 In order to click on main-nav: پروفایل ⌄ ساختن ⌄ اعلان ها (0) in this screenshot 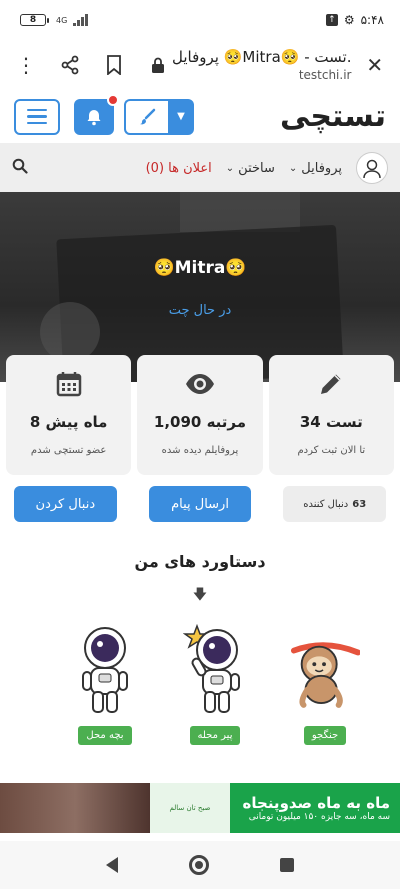, I will do `click(200, 168)`.